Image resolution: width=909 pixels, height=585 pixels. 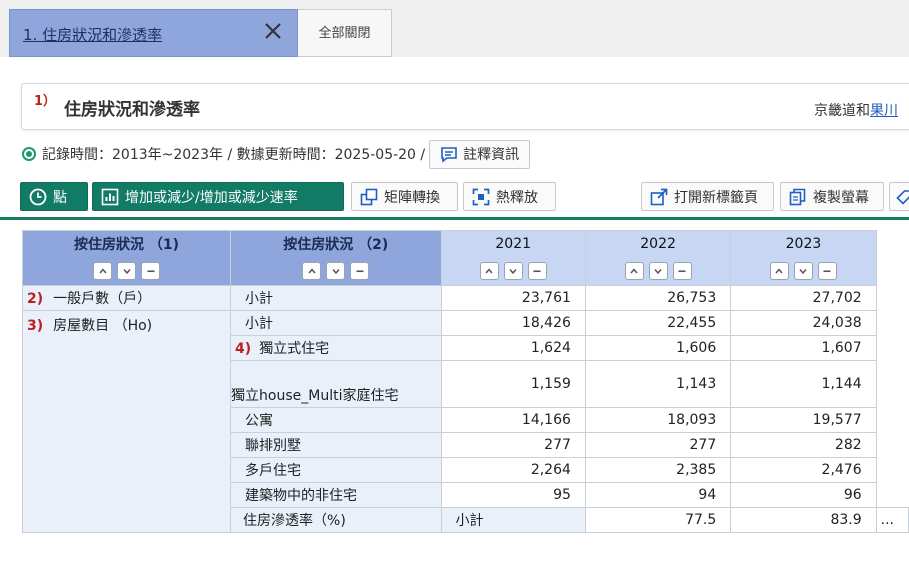 I want to click on tab-title: 1. 住房狀況和滲透率, so click(x=92, y=34).